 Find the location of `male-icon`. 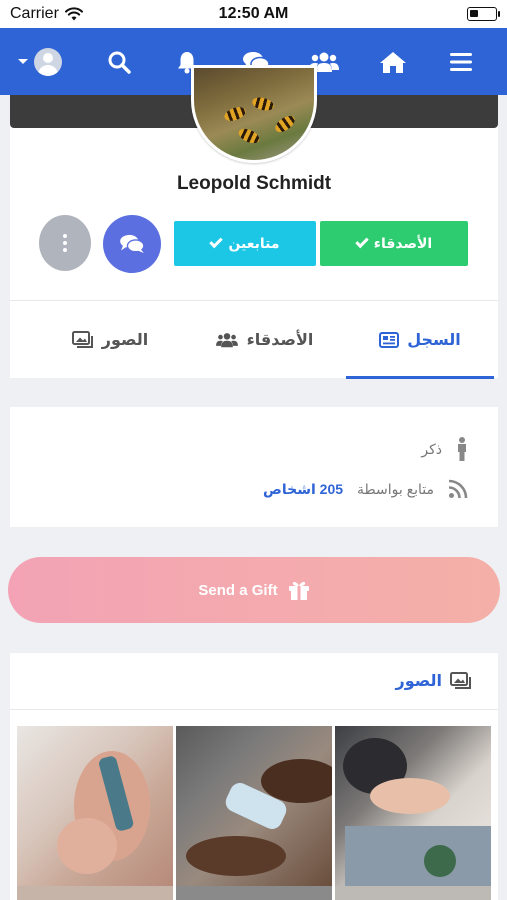

male-icon is located at coordinates (462, 449).